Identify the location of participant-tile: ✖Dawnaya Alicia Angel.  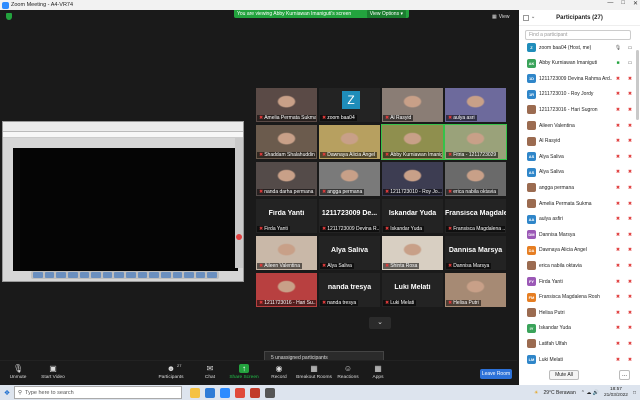
(349, 142).